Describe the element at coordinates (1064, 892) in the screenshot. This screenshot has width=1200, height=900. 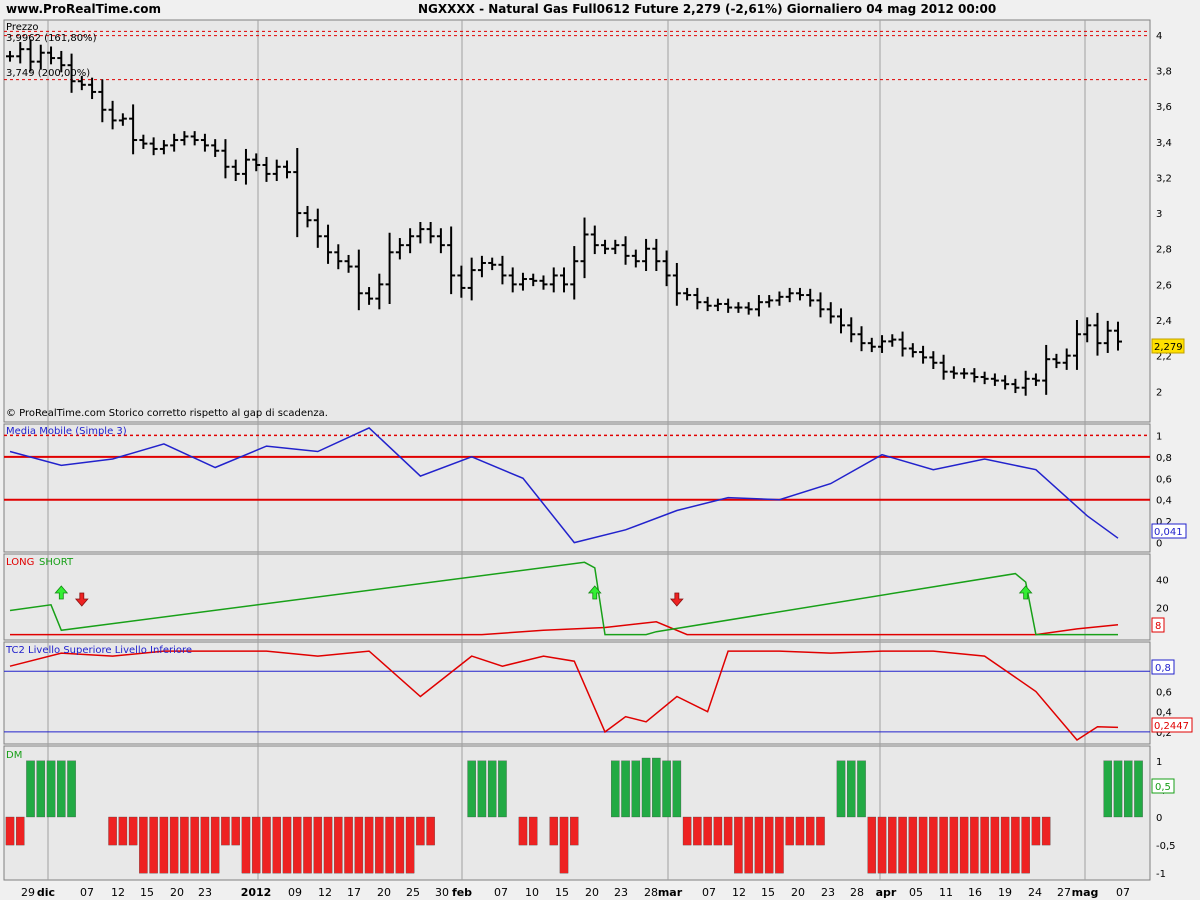
I see `x-tick-label: 27` at that location.